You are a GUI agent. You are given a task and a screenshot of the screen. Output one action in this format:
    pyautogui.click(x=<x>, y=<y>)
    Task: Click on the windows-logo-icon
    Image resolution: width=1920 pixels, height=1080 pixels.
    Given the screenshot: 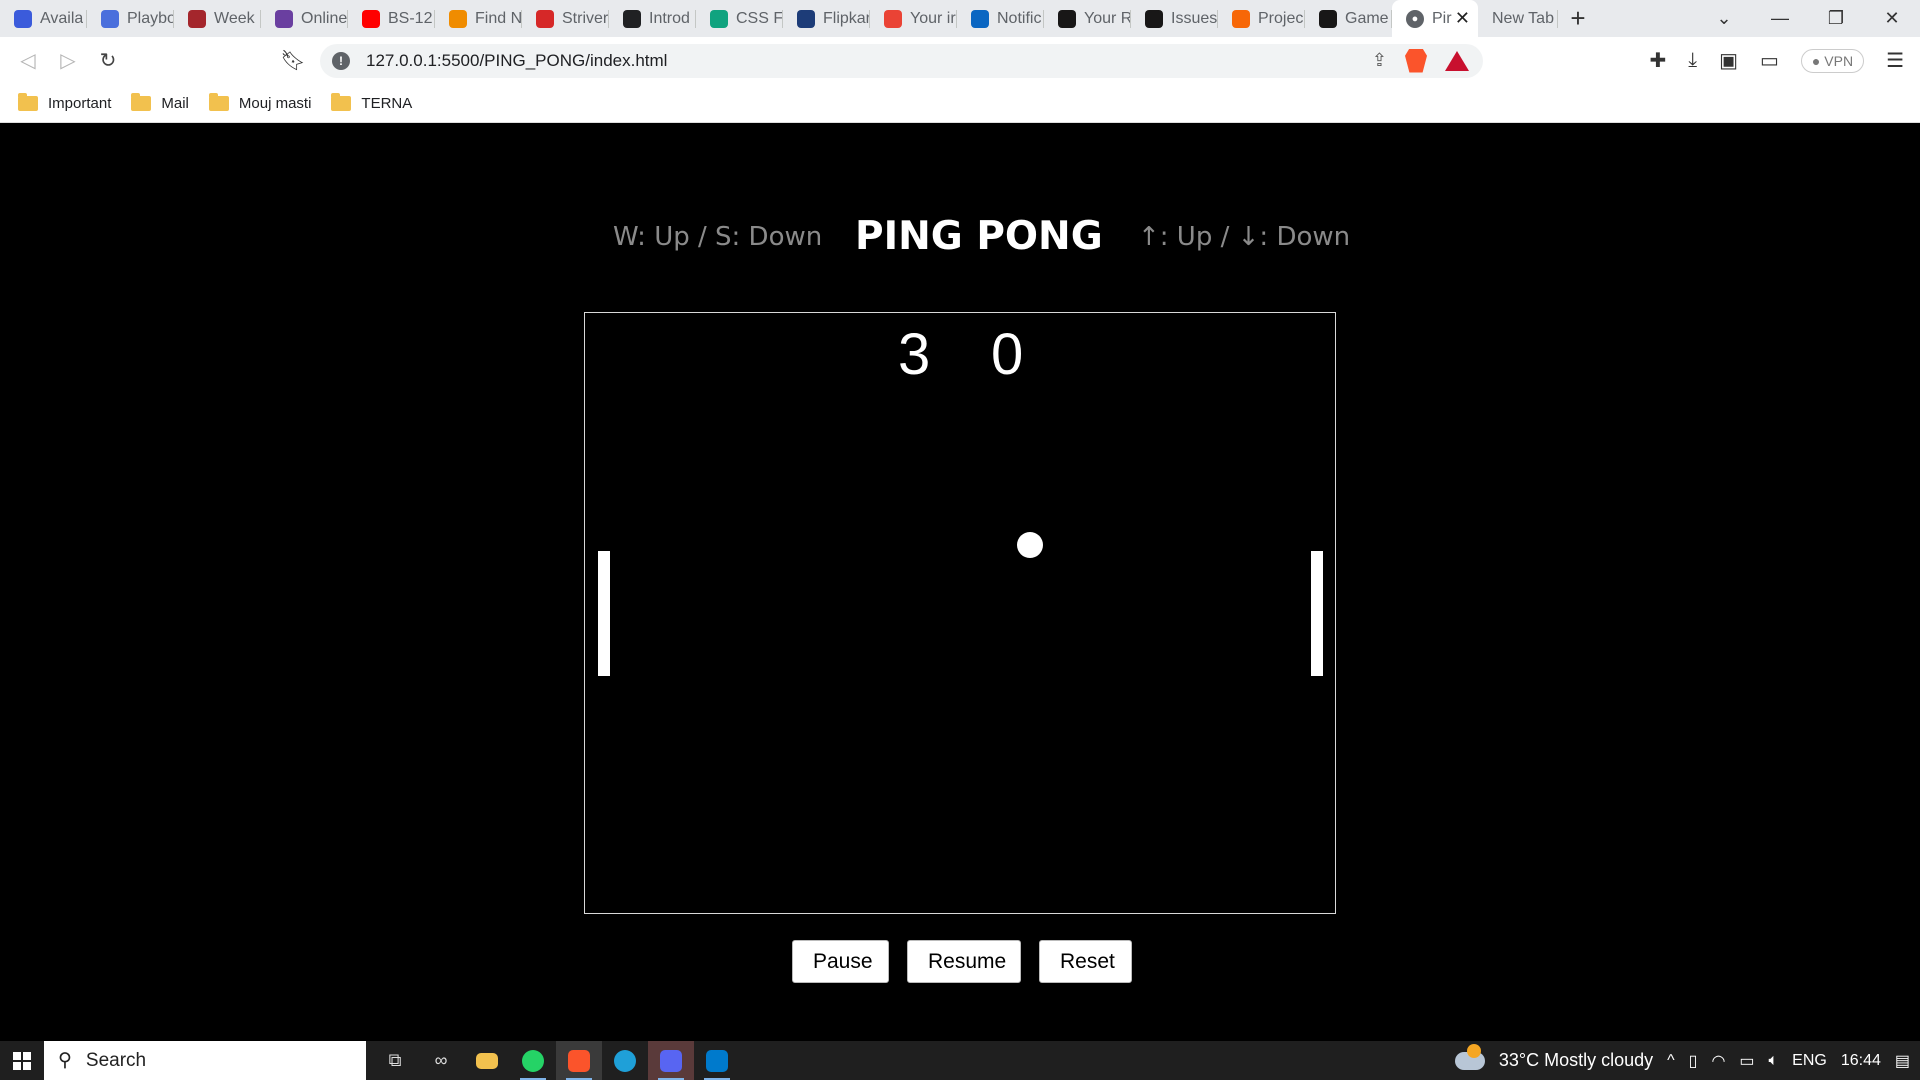 What is the action you would take?
    pyautogui.click(x=22, y=1060)
    